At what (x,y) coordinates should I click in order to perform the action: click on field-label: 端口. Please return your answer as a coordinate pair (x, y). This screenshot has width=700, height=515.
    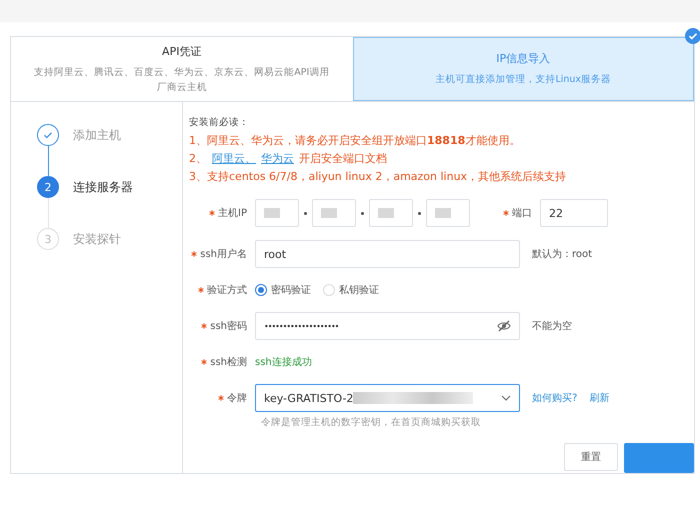
    Looking at the image, I should click on (505, 213).